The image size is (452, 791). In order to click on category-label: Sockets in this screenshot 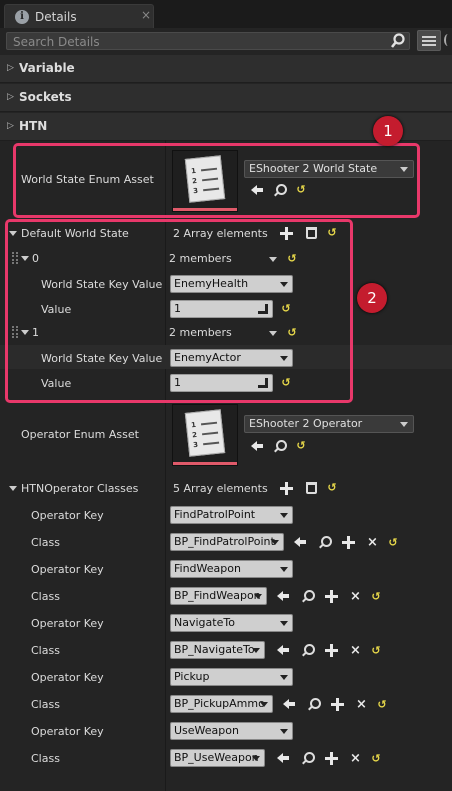, I will do `click(45, 97)`.